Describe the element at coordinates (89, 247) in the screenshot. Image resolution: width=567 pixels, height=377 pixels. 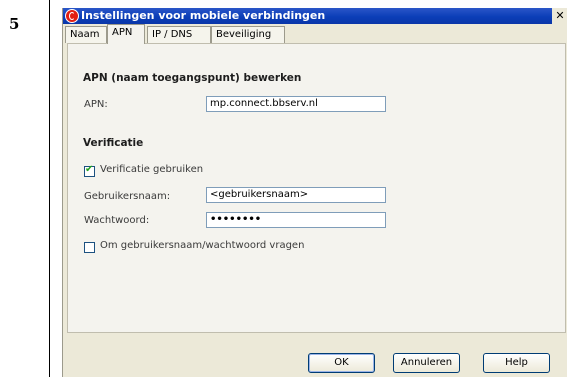
I see `ask-credentials-checkbox` at that location.